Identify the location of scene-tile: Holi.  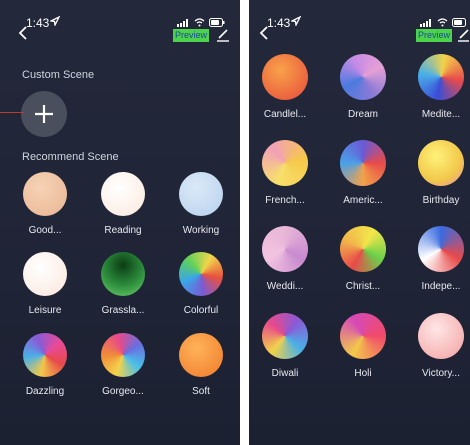
(363, 346).